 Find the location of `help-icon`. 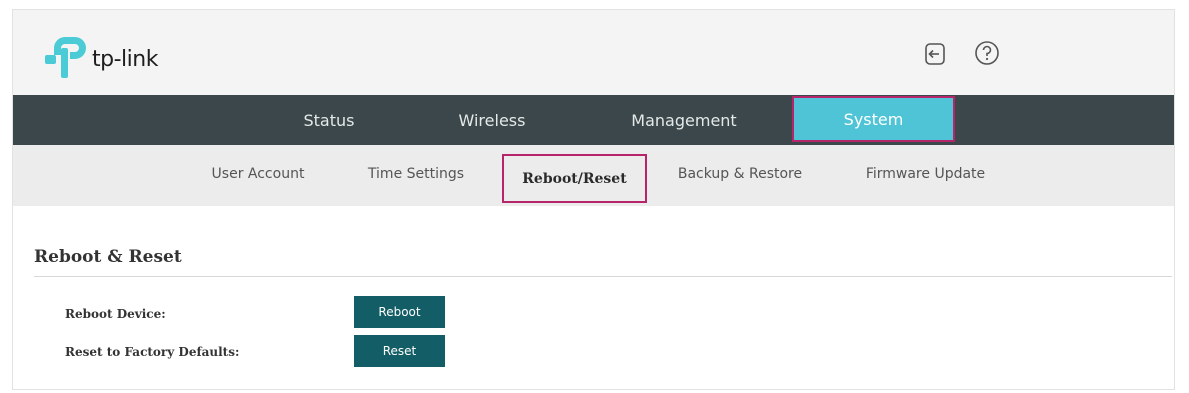

help-icon is located at coordinates (987, 53).